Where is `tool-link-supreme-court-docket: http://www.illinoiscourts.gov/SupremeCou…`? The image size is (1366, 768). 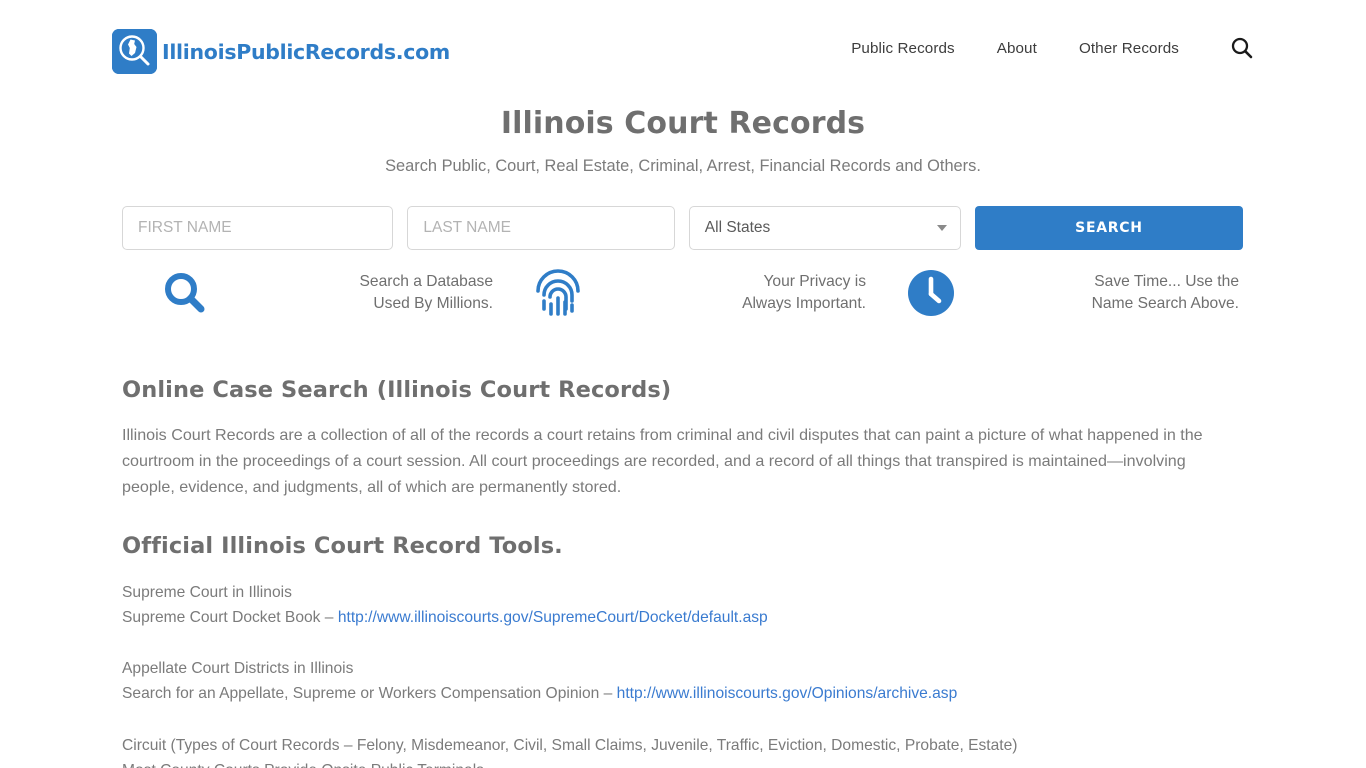
tool-link-supreme-court-docket: http://www.illinoiscourts.gov/SupremeCou… is located at coordinates (553, 617).